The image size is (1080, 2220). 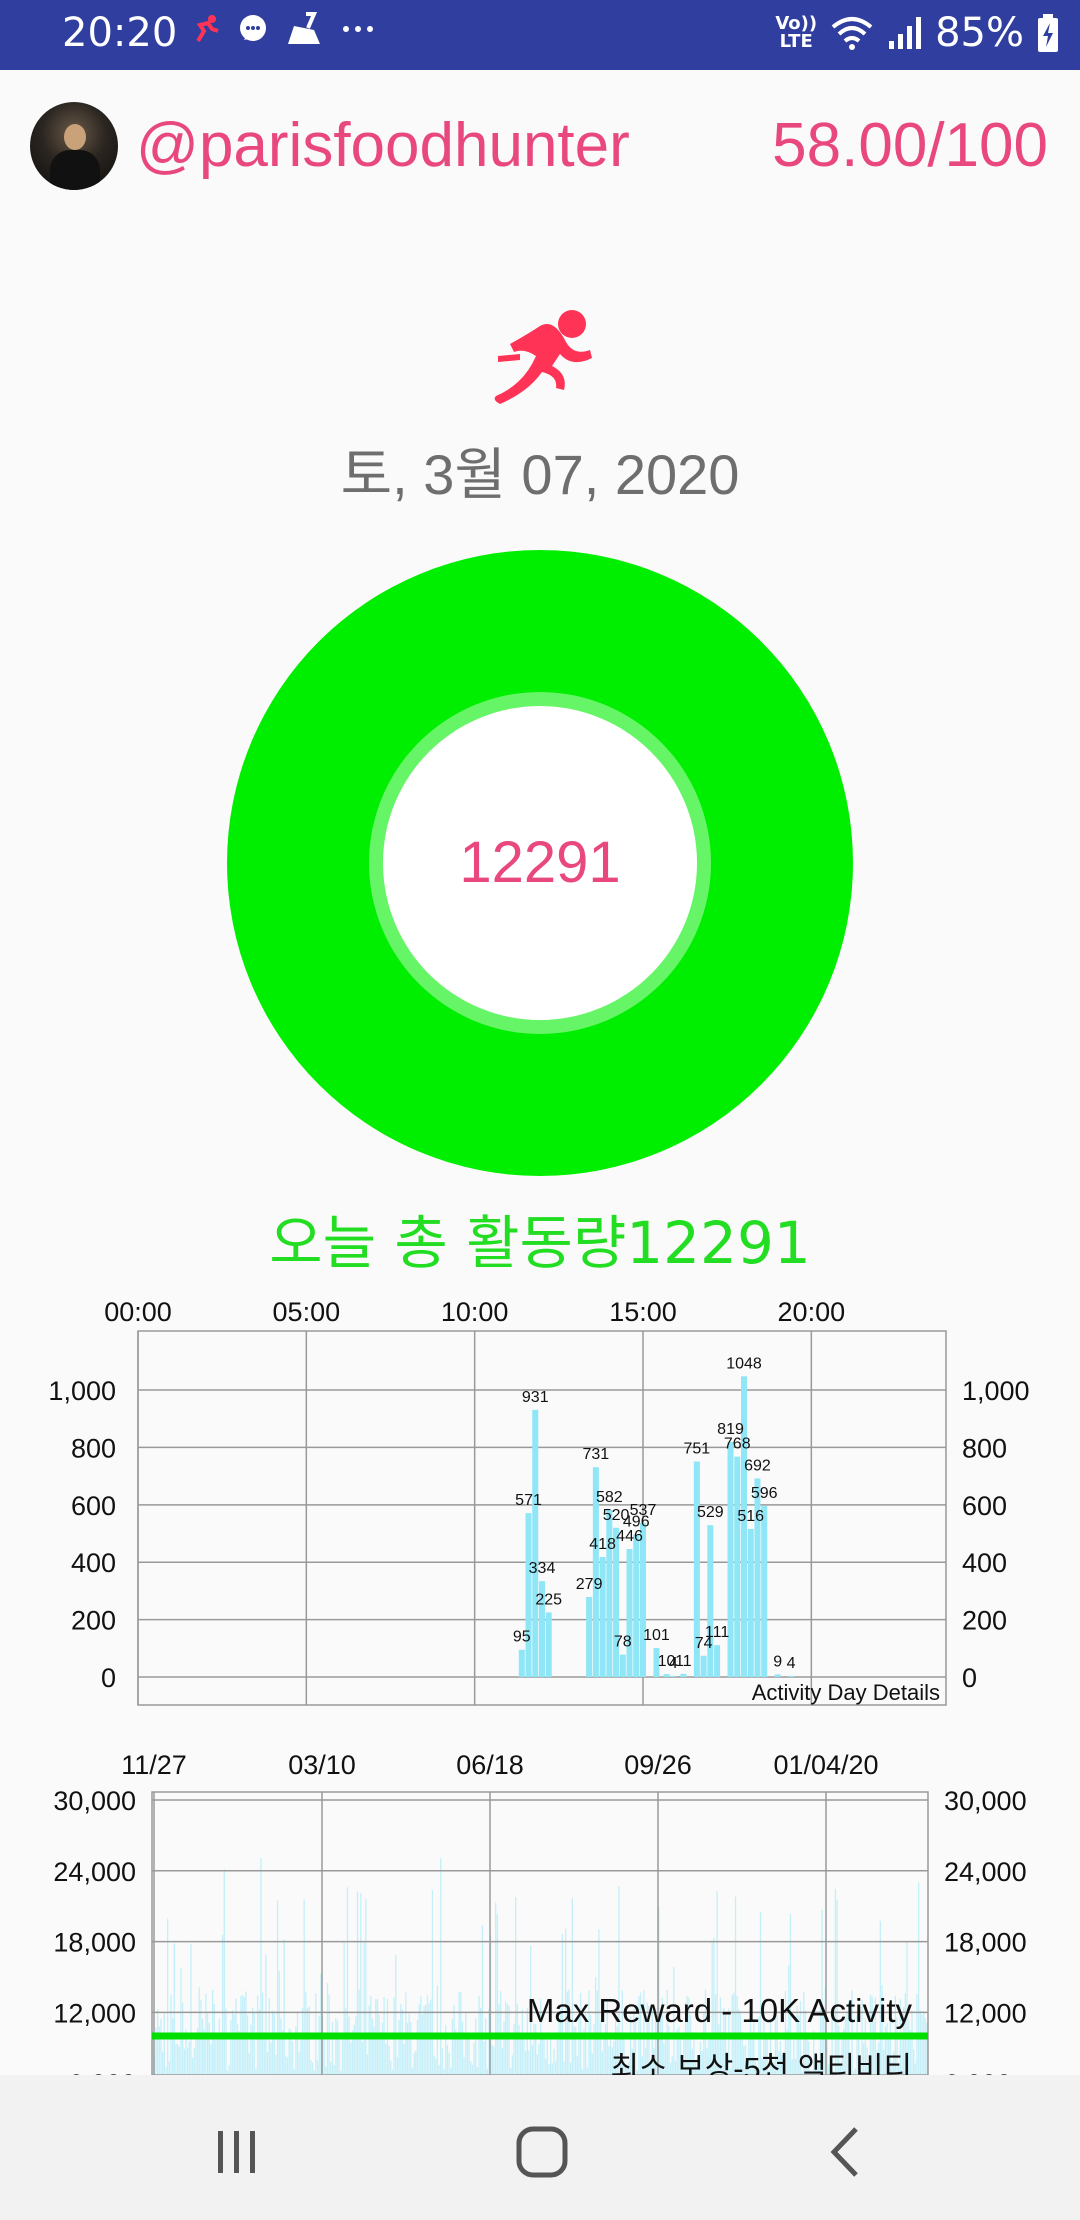 What do you see at coordinates (108, 1678) in the screenshot?
I see `day-chart-y-tick-left: 0` at bounding box center [108, 1678].